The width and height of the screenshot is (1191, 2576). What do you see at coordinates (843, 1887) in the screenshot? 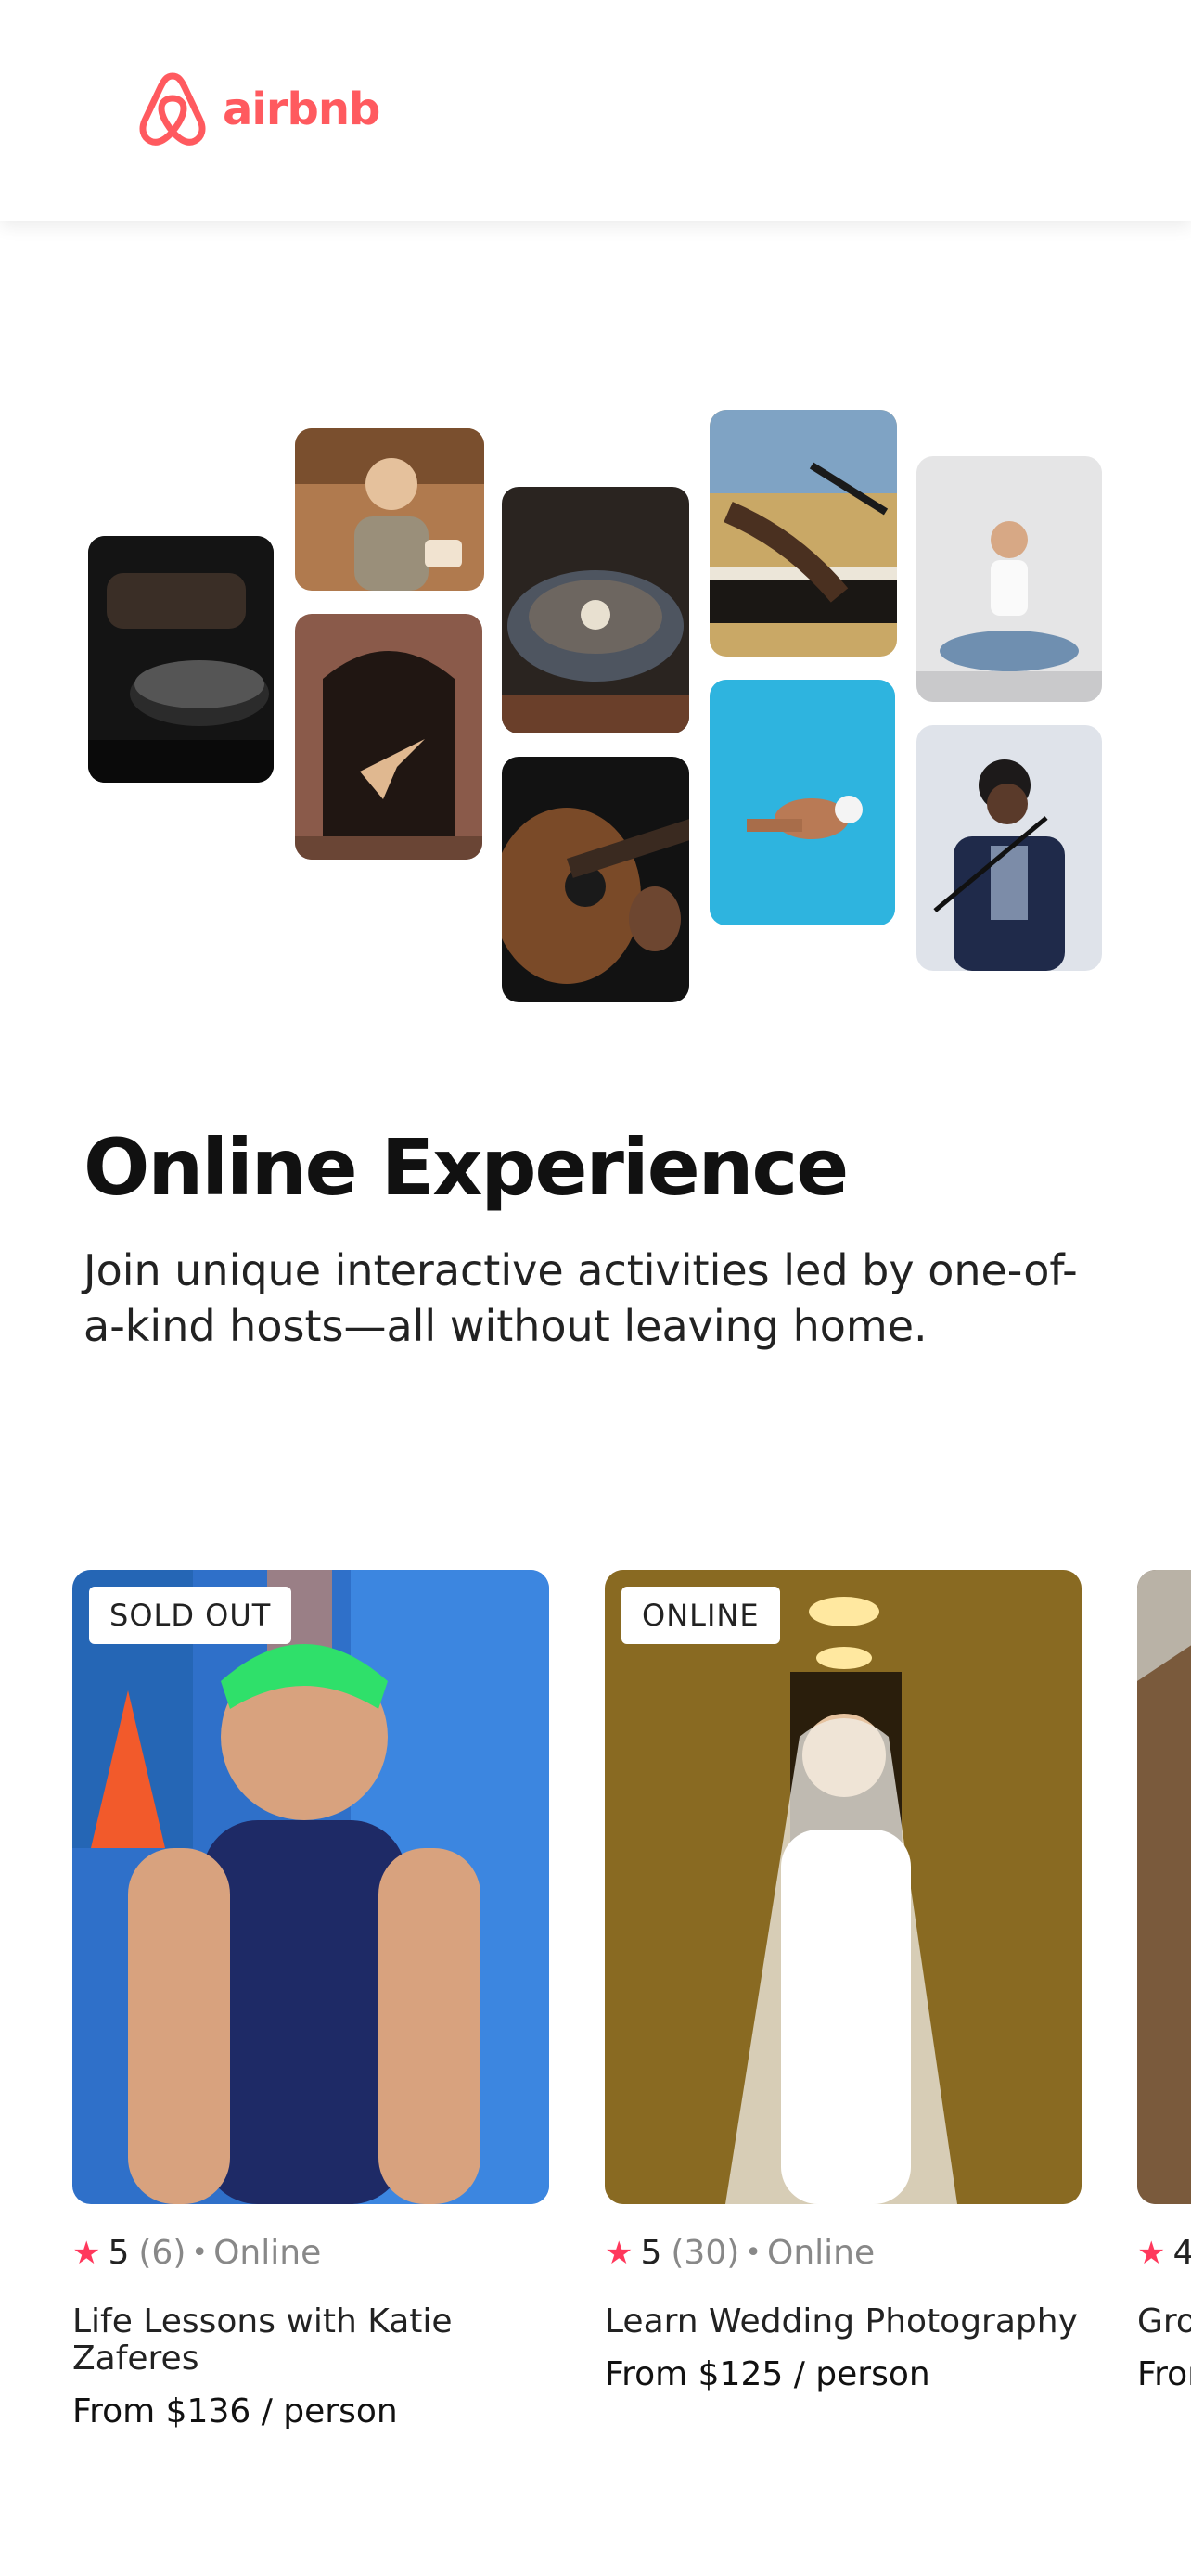
I see `experience-card-image: ONLINE` at bounding box center [843, 1887].